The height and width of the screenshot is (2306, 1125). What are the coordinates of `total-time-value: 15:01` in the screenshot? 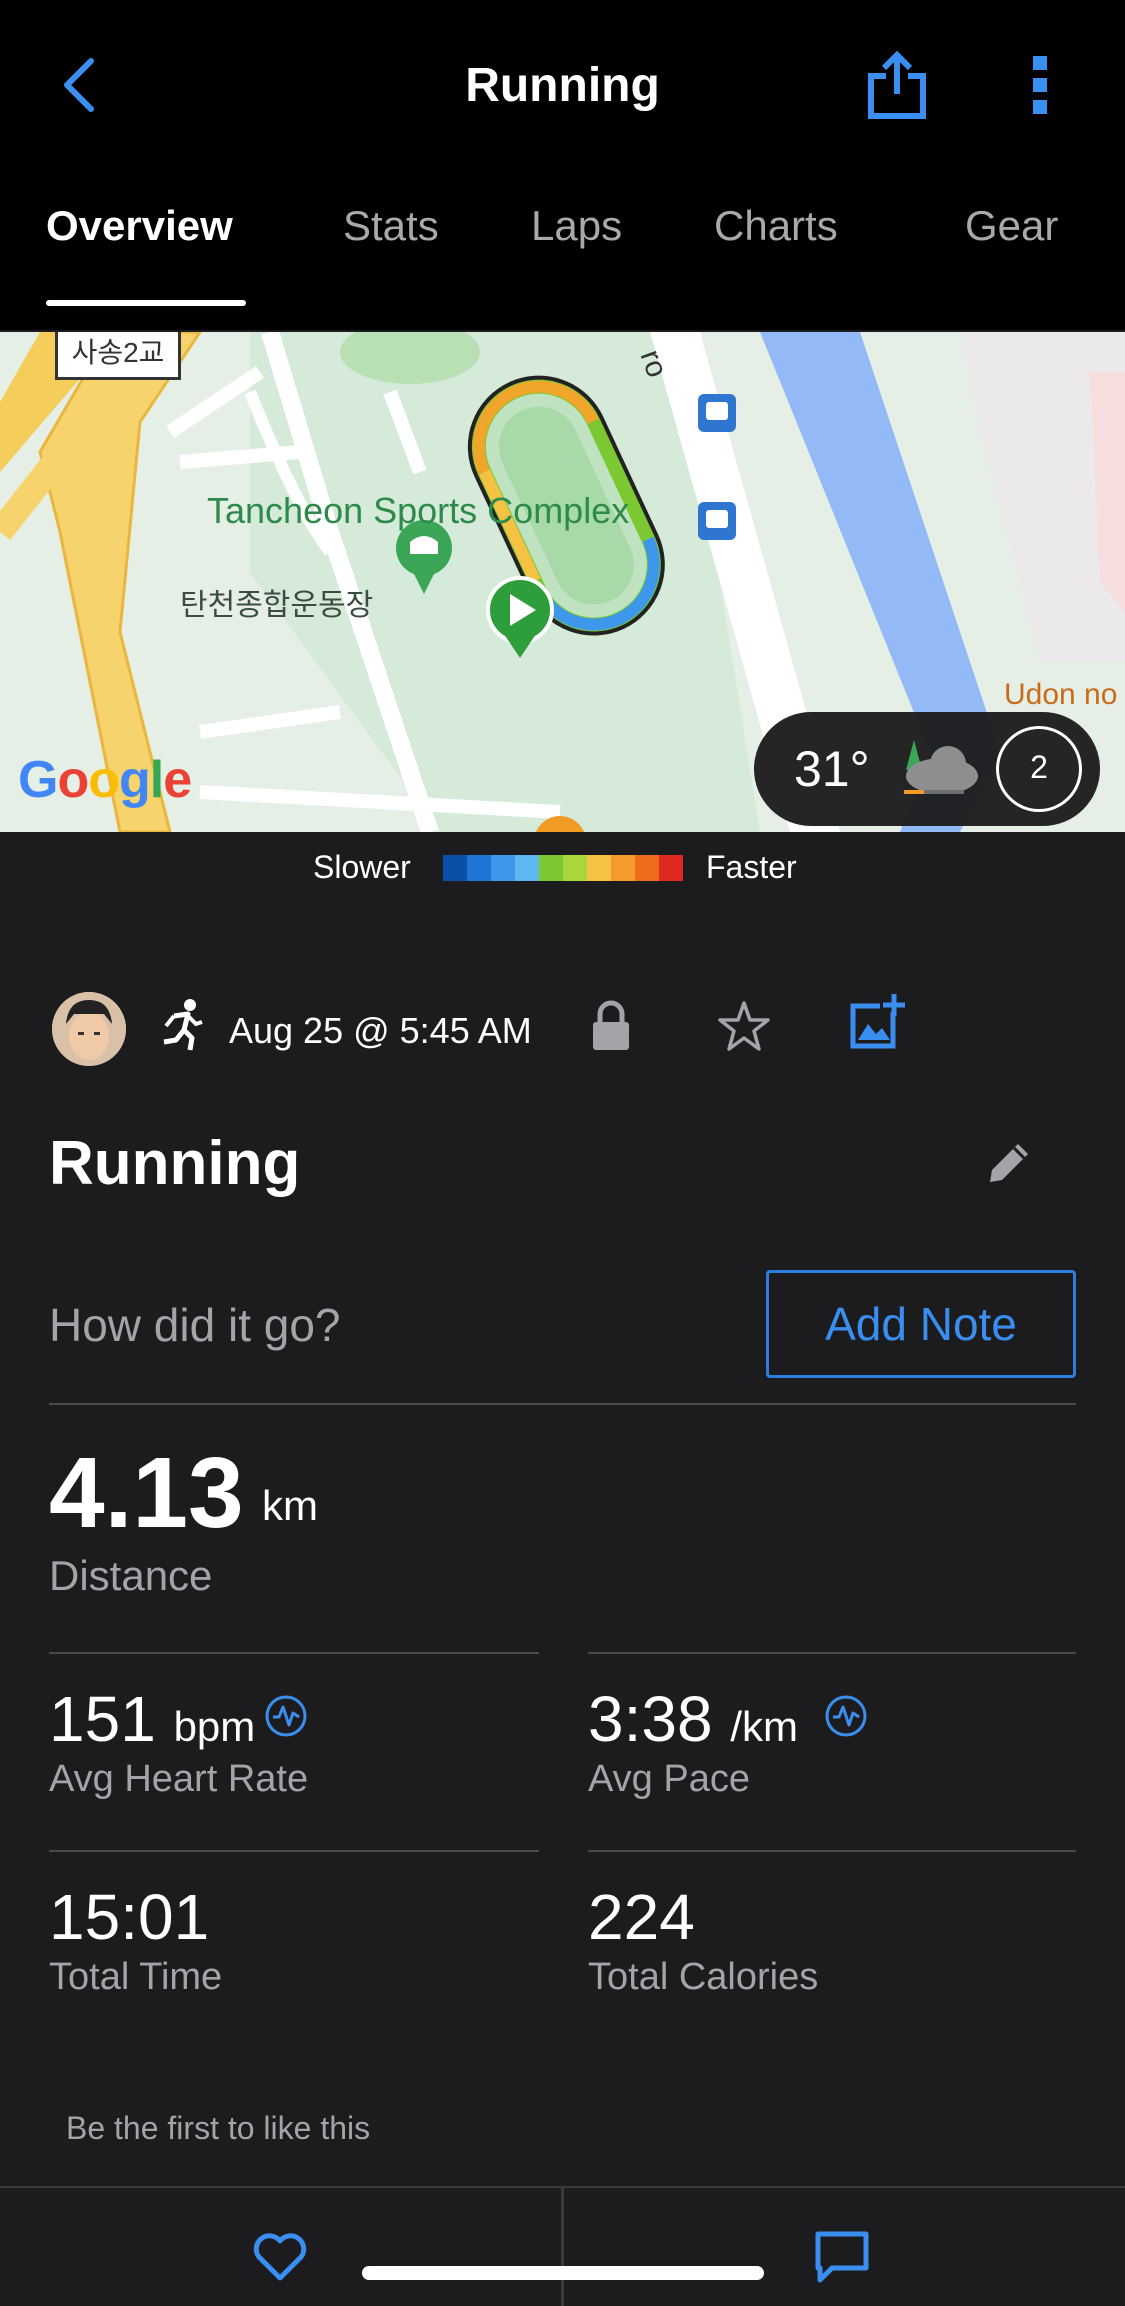 It's located at (129, 1917).